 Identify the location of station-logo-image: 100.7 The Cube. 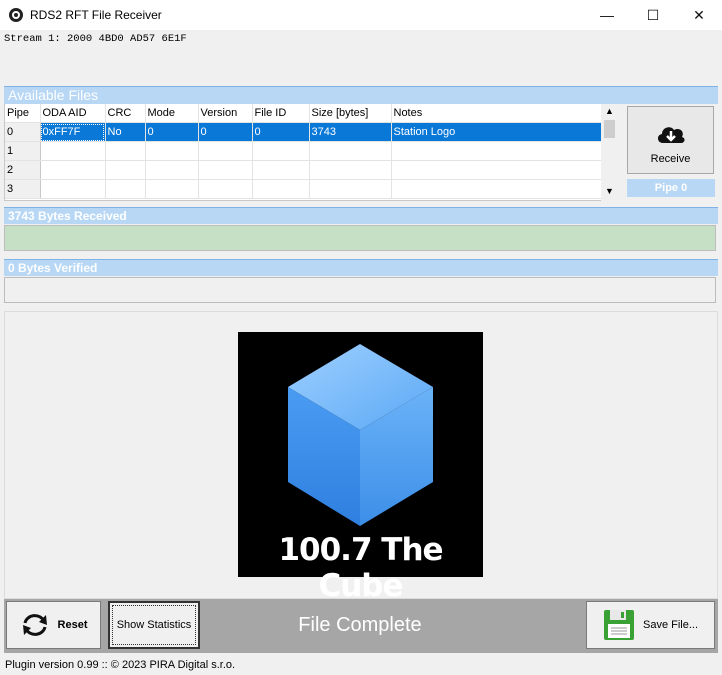
(360, 468).